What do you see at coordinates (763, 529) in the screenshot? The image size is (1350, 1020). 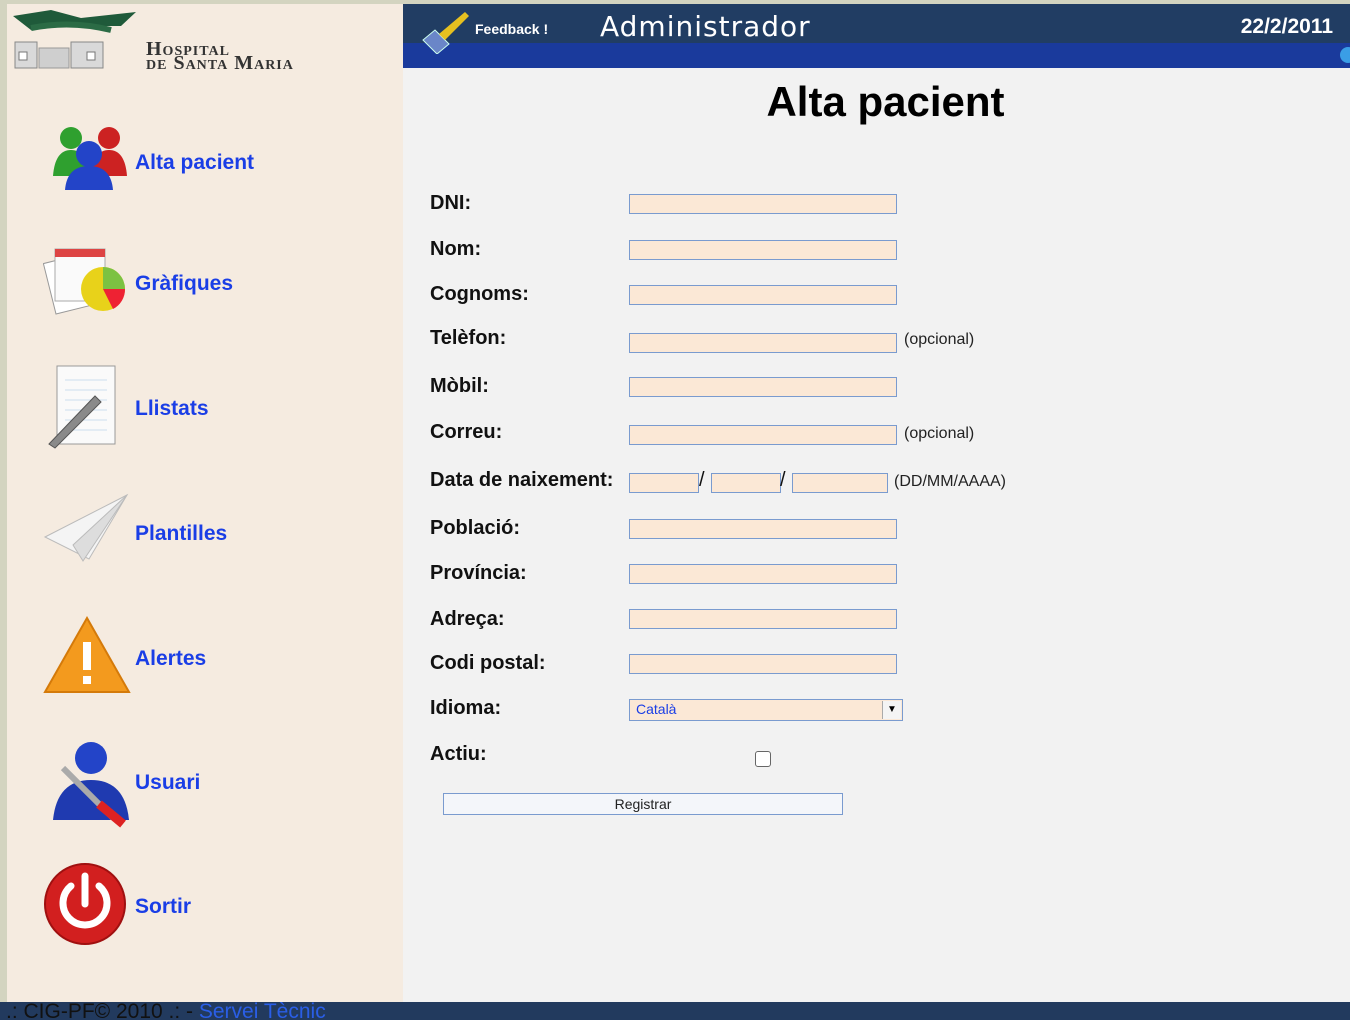 I see `poblacio-field` at bounding box center [763, 529].